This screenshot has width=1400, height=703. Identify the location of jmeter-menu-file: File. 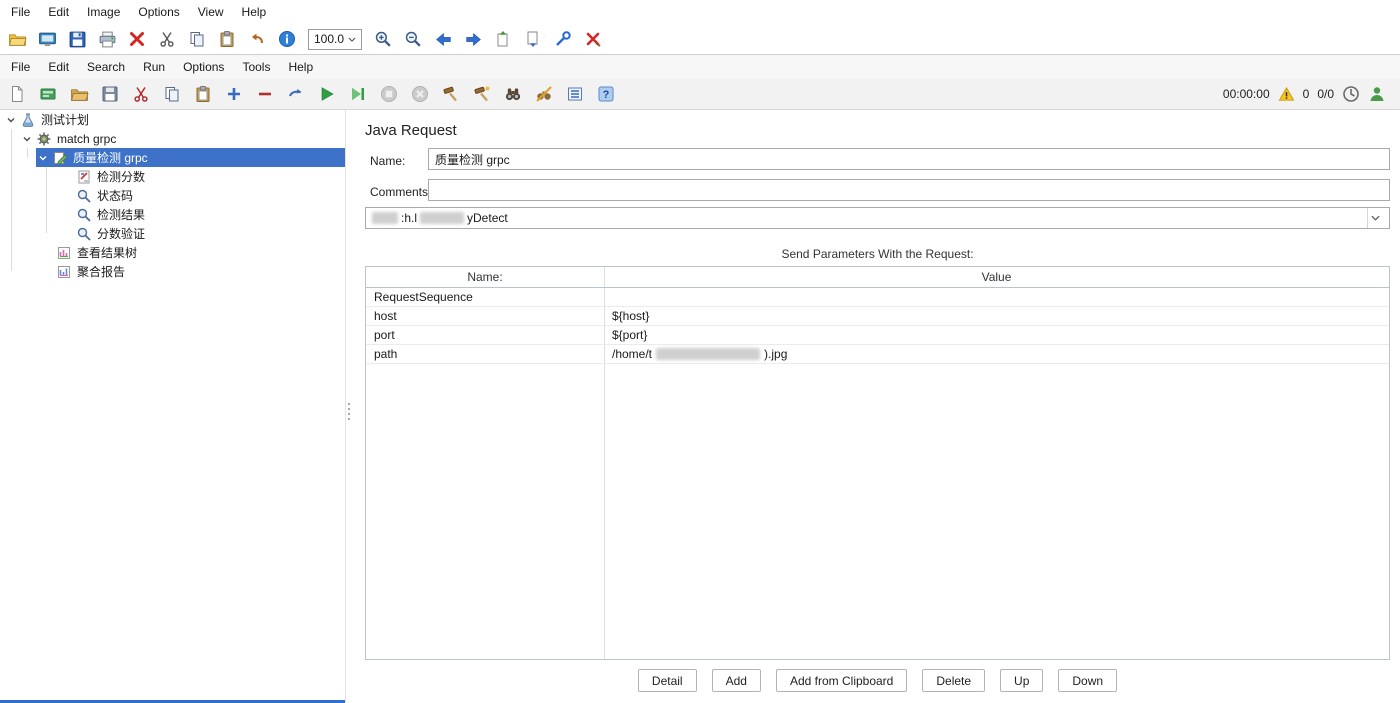
(20, 67).